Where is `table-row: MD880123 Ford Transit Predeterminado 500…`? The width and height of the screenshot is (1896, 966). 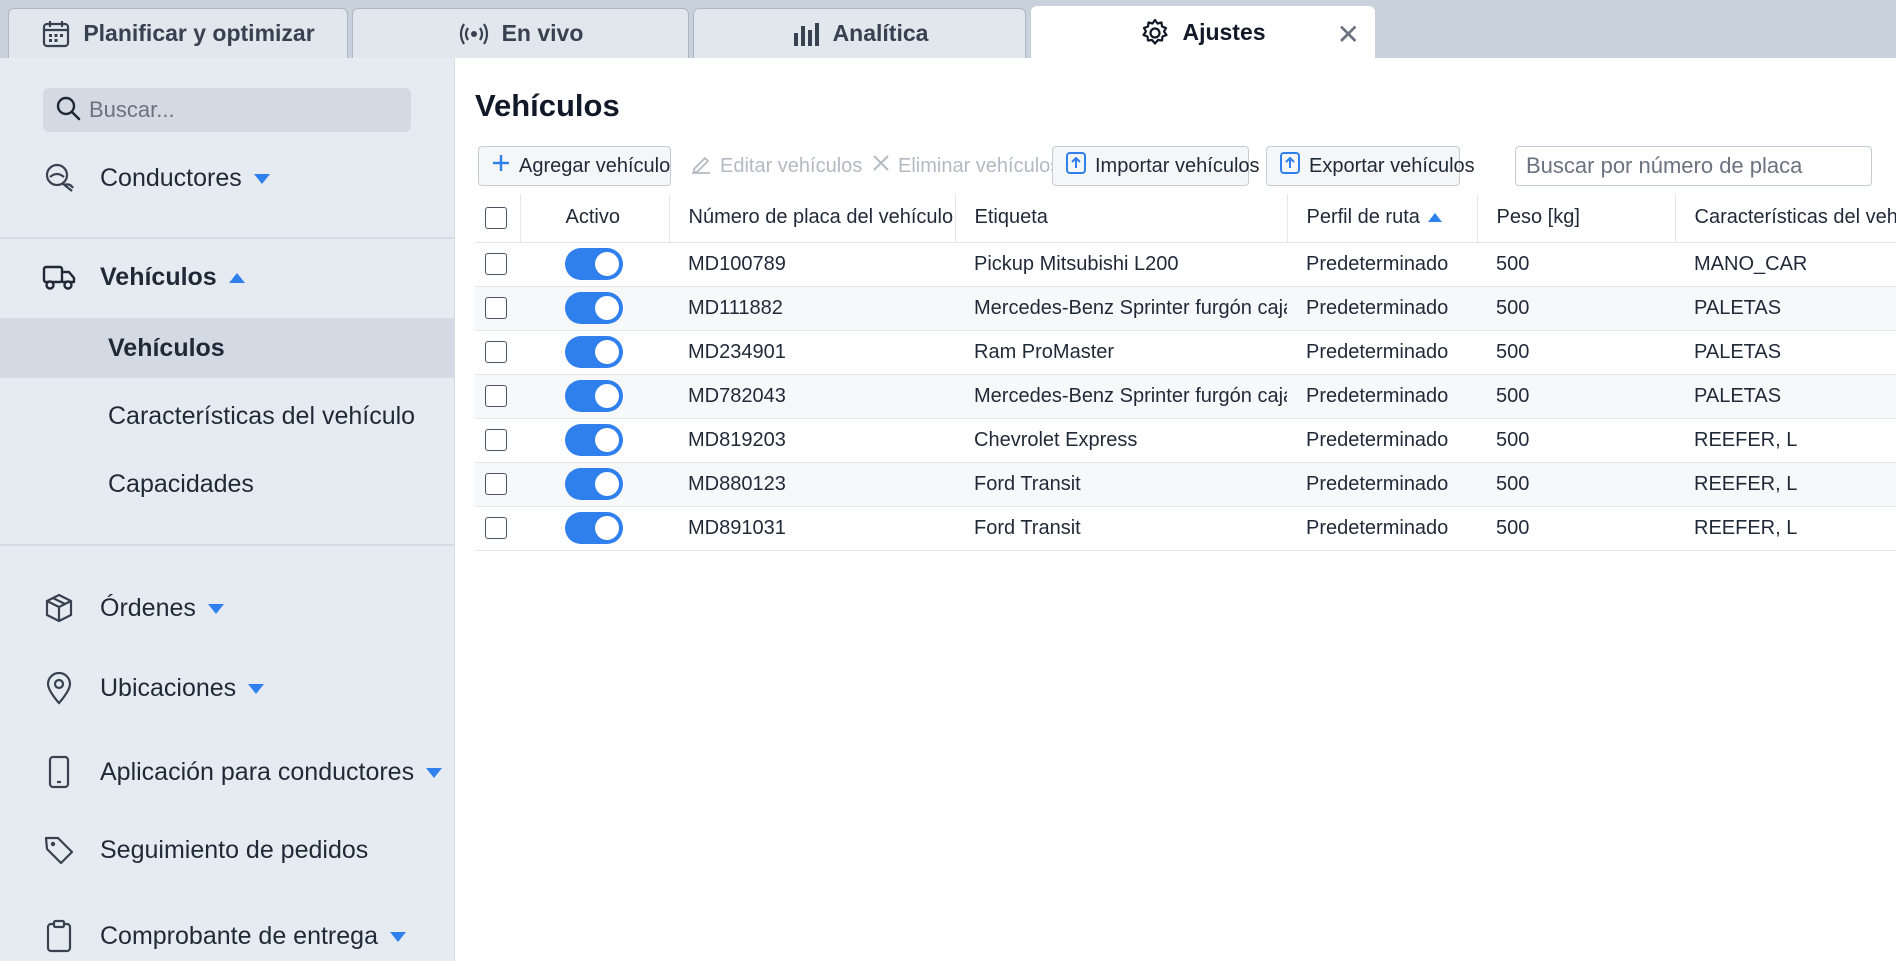 table-row: MD880123 Ford Transit Predeterminado 500… is located at coordinates (1185, 484).